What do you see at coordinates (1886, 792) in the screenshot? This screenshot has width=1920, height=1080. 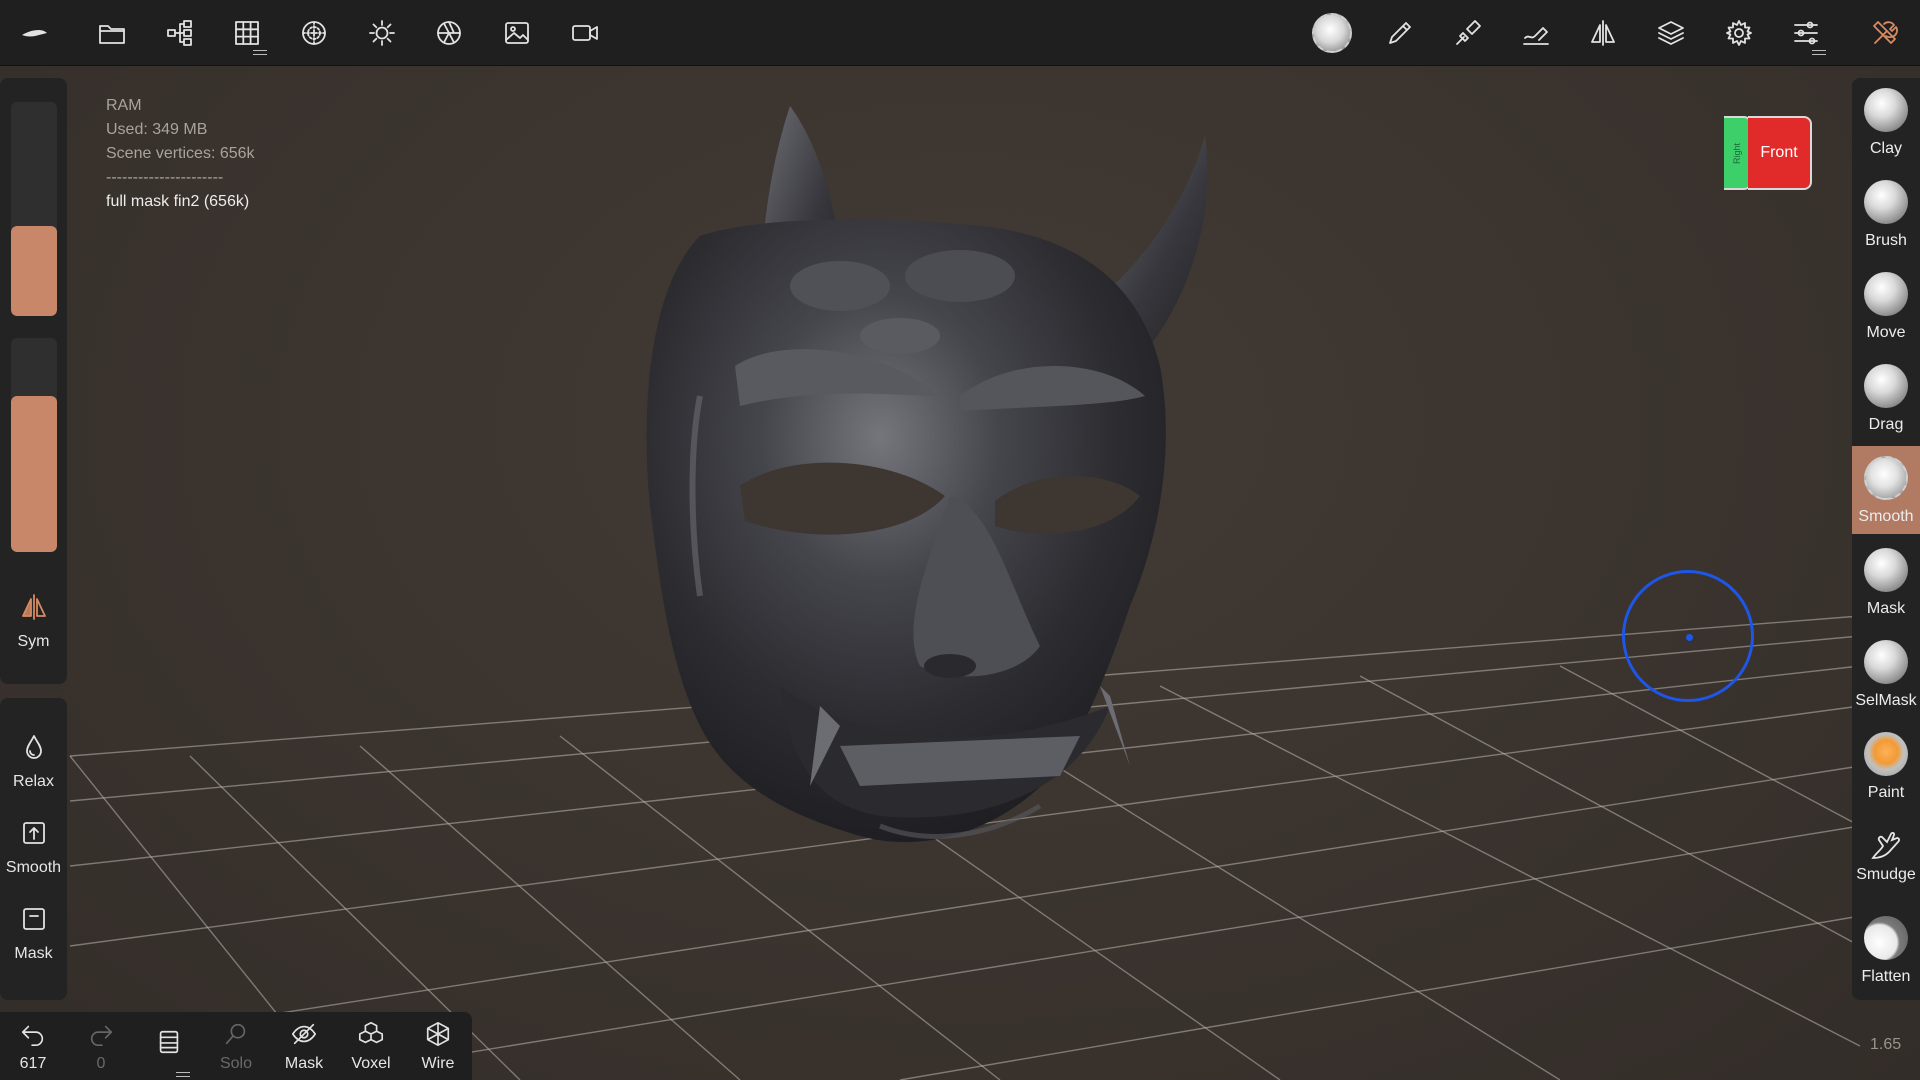 I see `tool-paint-label: Paint` at bounding box center [1886, 792].